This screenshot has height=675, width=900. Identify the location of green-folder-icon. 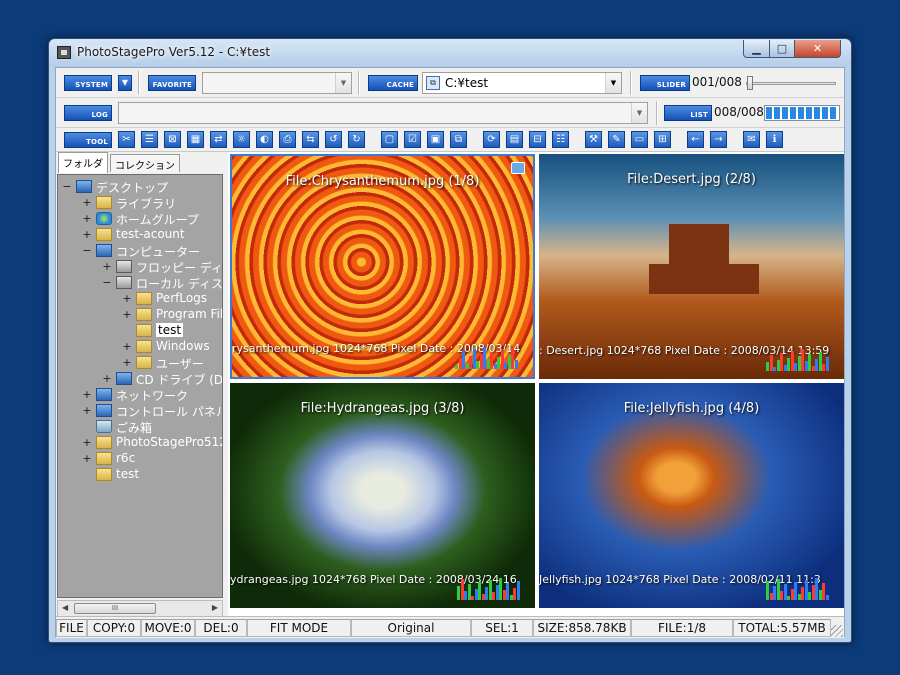
(104, 218).